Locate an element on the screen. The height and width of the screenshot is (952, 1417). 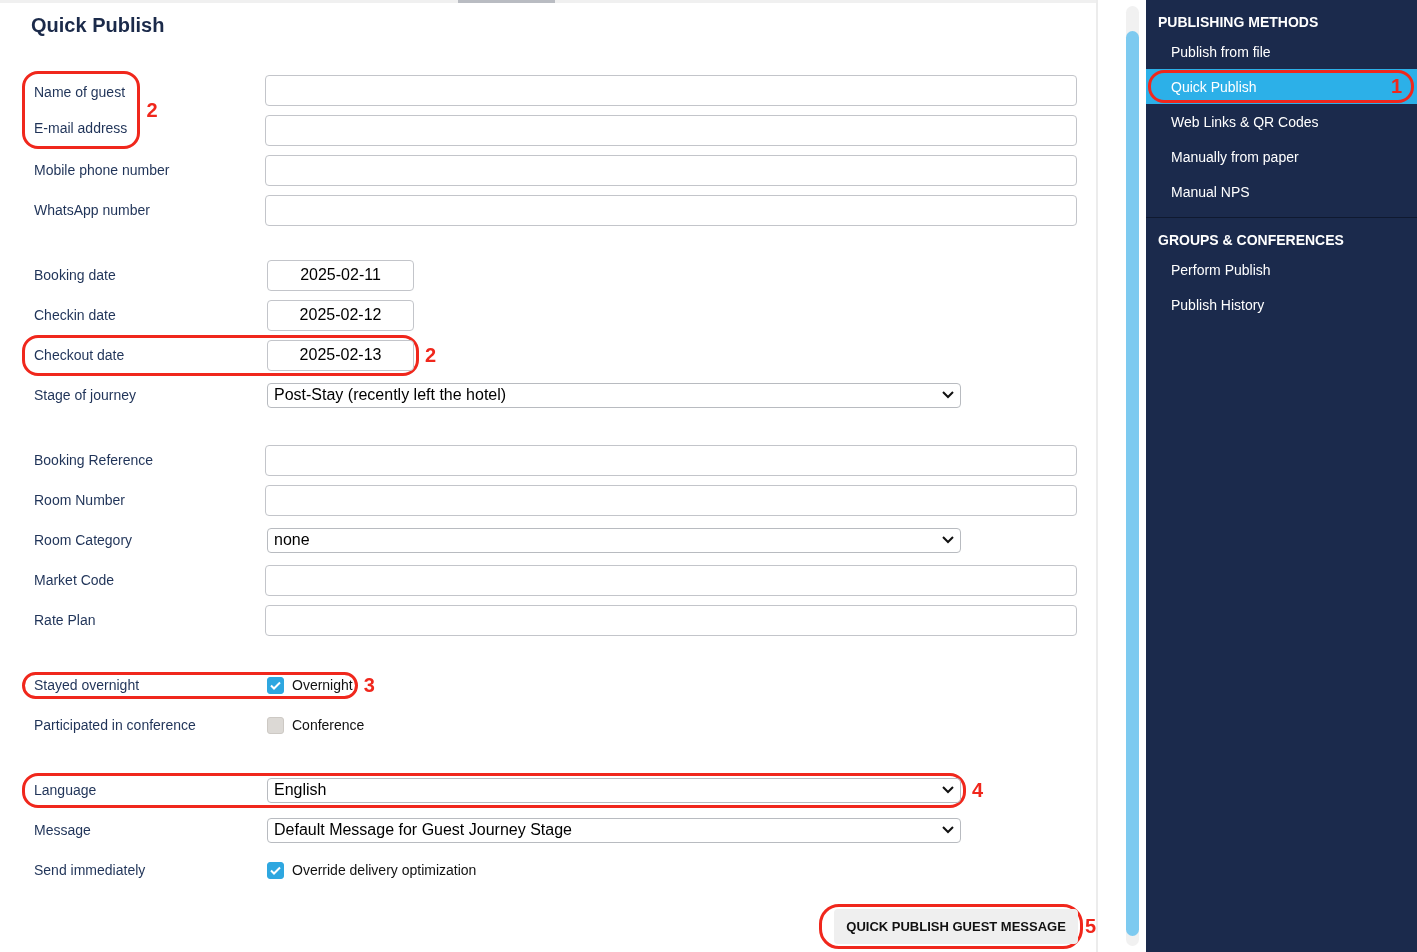
submit-button: QUICK PUBLISH GUEST MESSAGE is located at coordinates (956, 926).